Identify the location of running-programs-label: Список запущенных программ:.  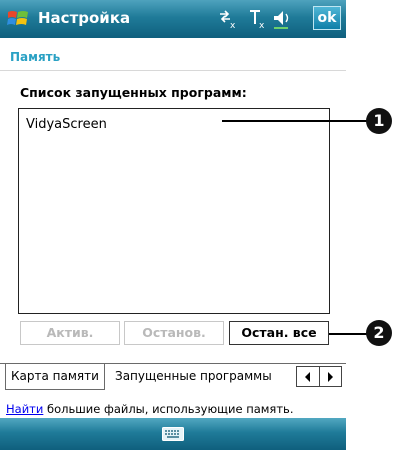
(133, 92).